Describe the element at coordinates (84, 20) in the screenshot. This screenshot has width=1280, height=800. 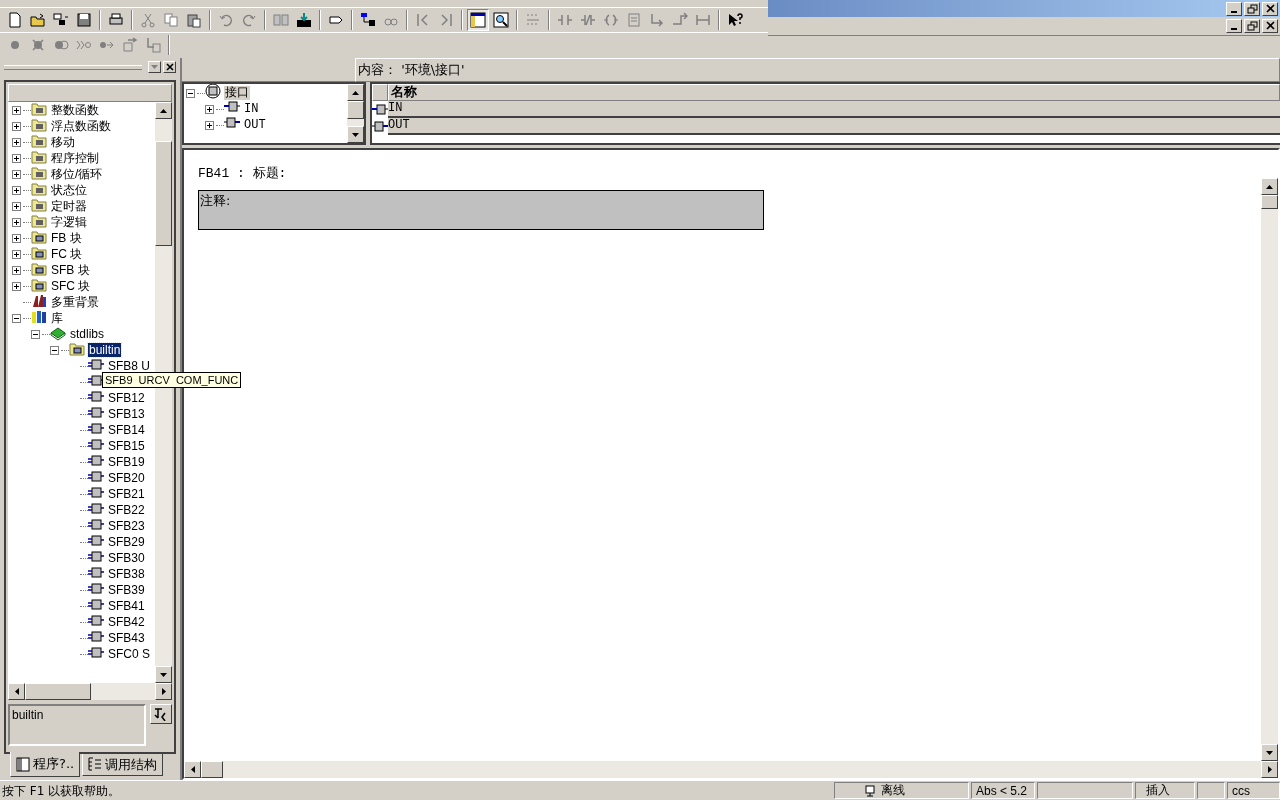
I see `save-icon` at that location.